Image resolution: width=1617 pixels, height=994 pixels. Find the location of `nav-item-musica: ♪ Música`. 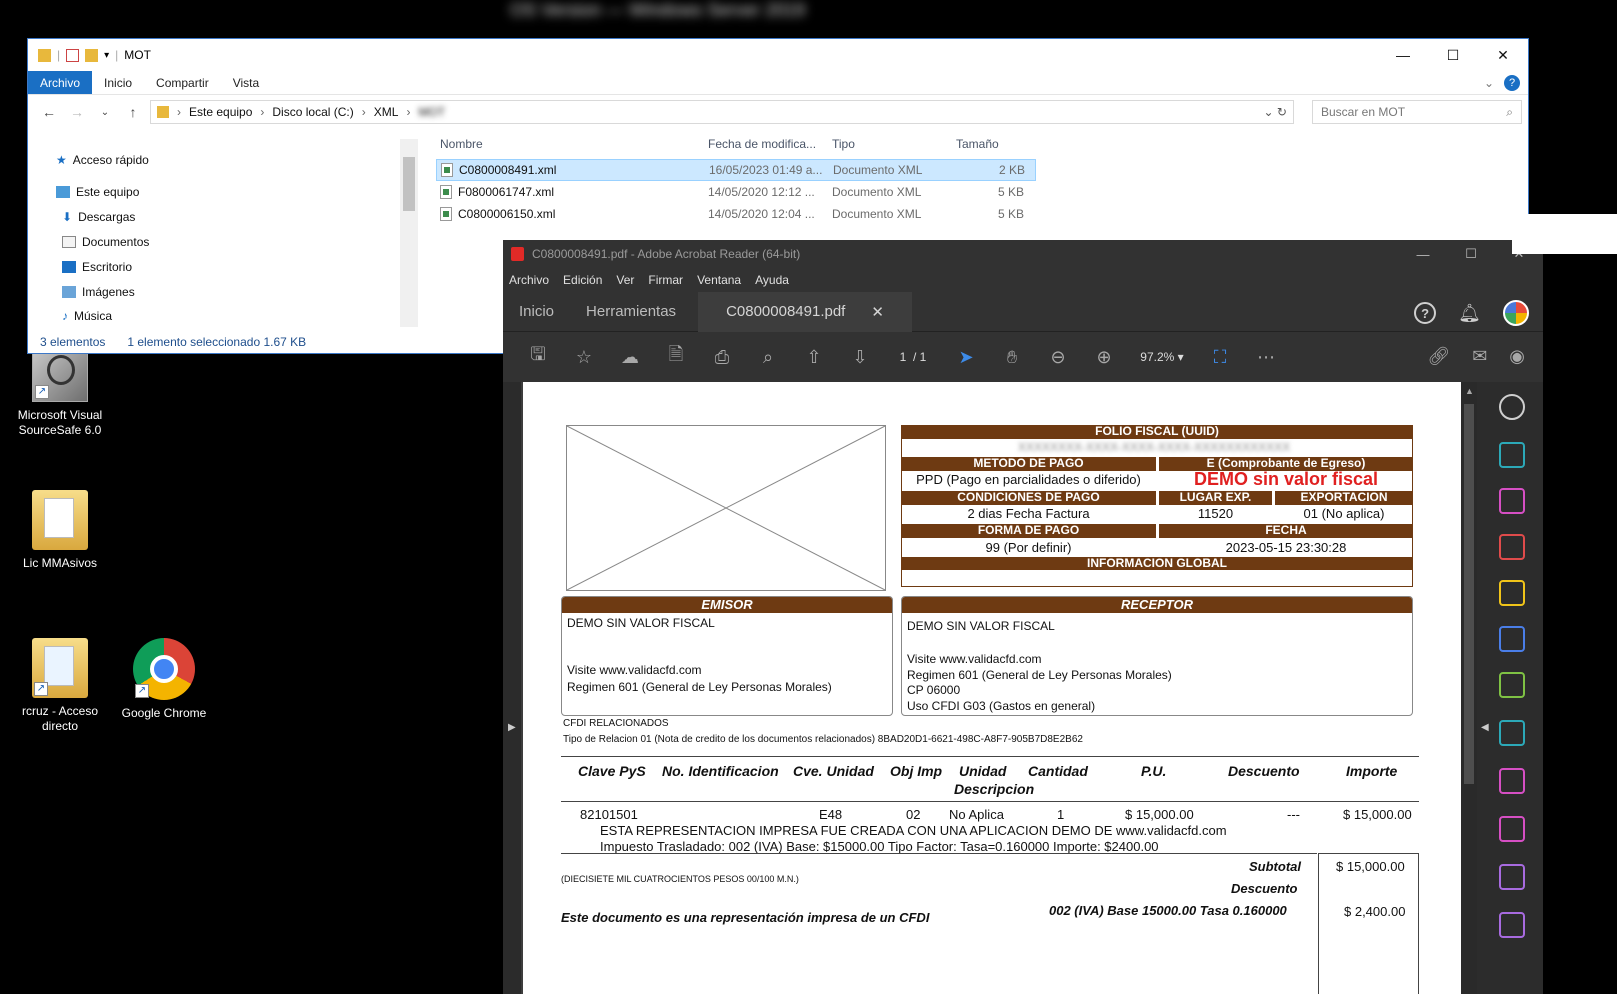

nav-item-musica: ♪ Música is located at coordinates (87, 316).